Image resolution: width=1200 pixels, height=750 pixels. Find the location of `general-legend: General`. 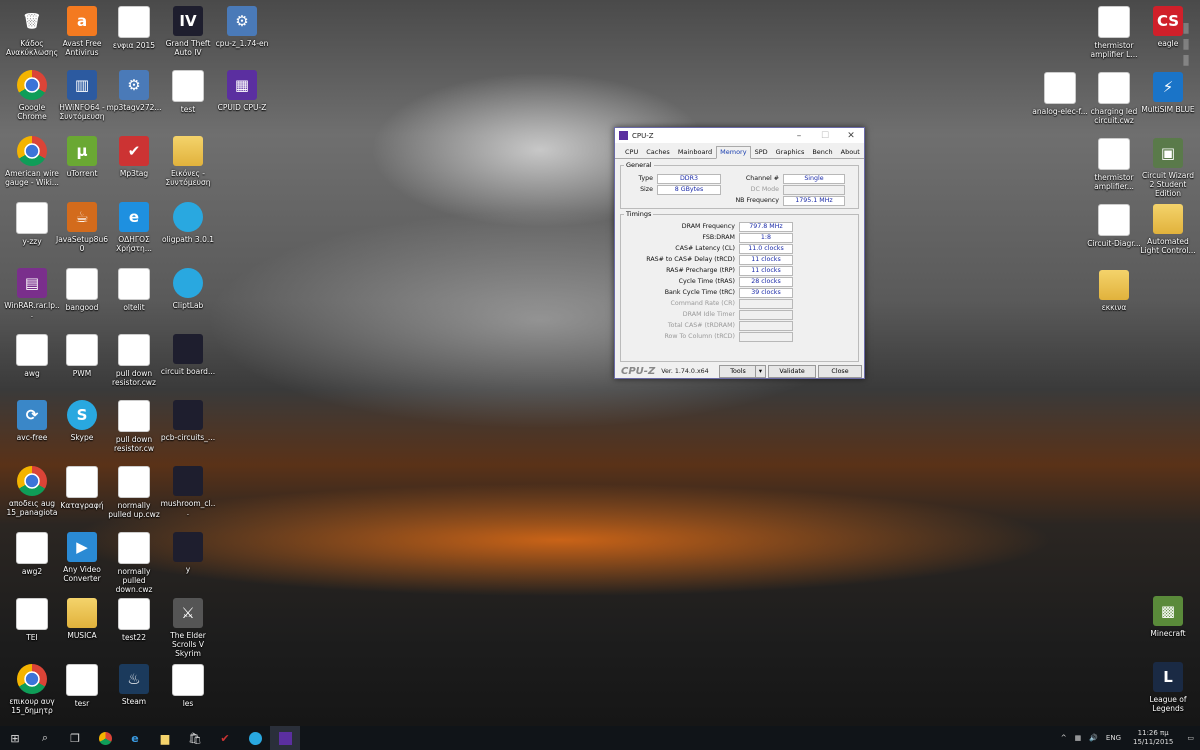

general-legend: General is located at coordinates (639, 165).